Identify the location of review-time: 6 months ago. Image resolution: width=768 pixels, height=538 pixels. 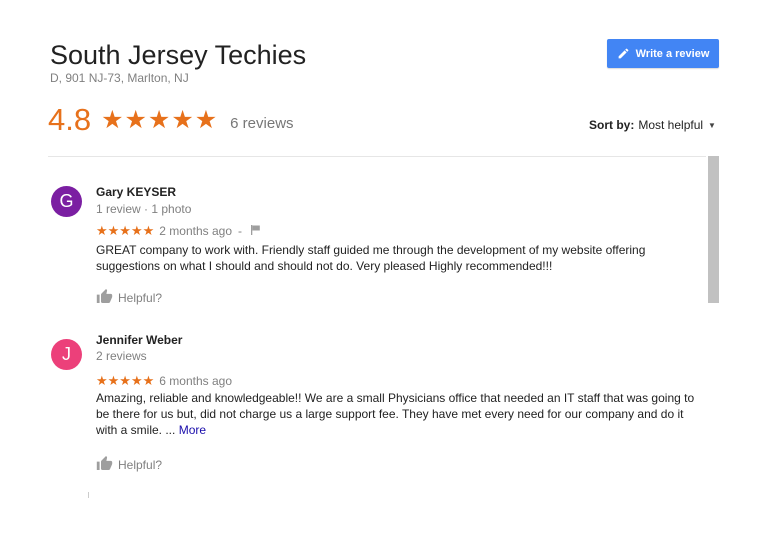
(195, 381).